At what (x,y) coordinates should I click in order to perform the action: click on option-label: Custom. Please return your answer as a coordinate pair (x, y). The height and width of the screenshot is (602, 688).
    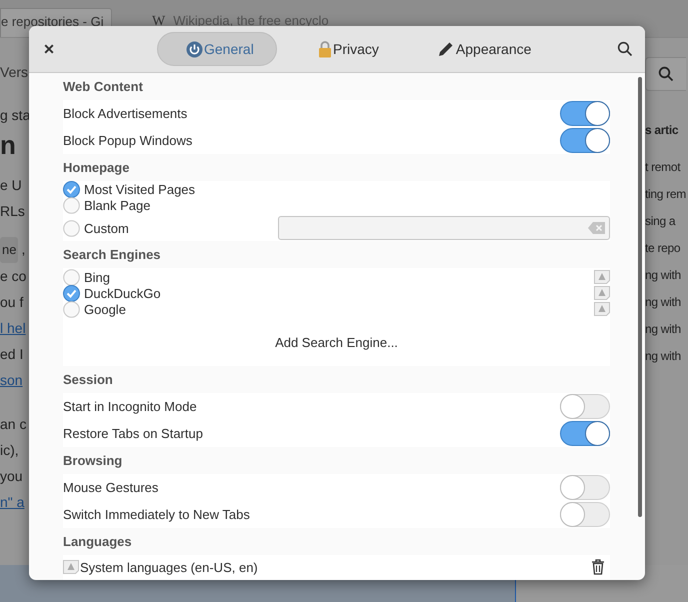
    Looking at the image, I should click on (106, 228).